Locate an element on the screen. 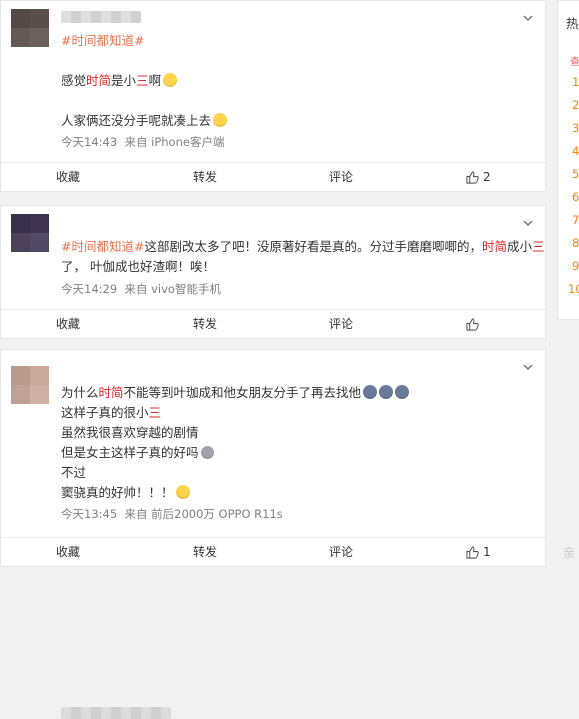  sidebar-hot-mark: 查 is located at coordinates (574, 60).